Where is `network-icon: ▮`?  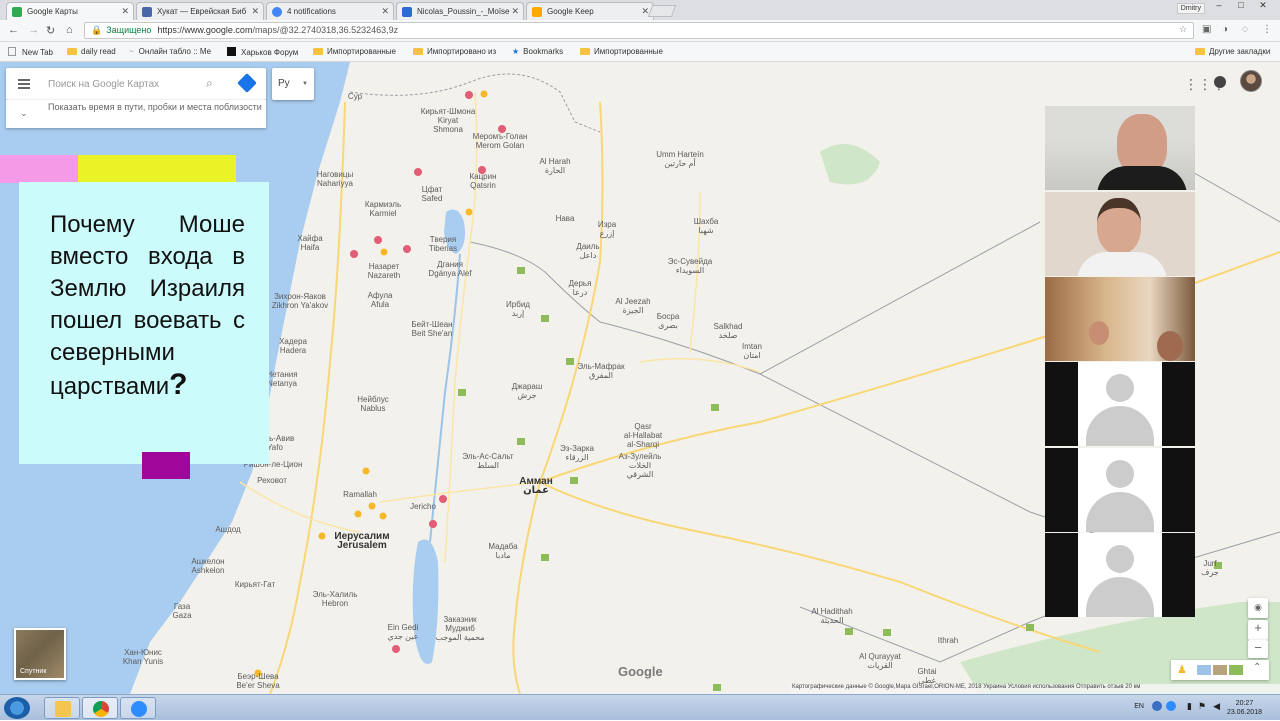
network-icon: ▮ is located at coordinates (1189, 706).